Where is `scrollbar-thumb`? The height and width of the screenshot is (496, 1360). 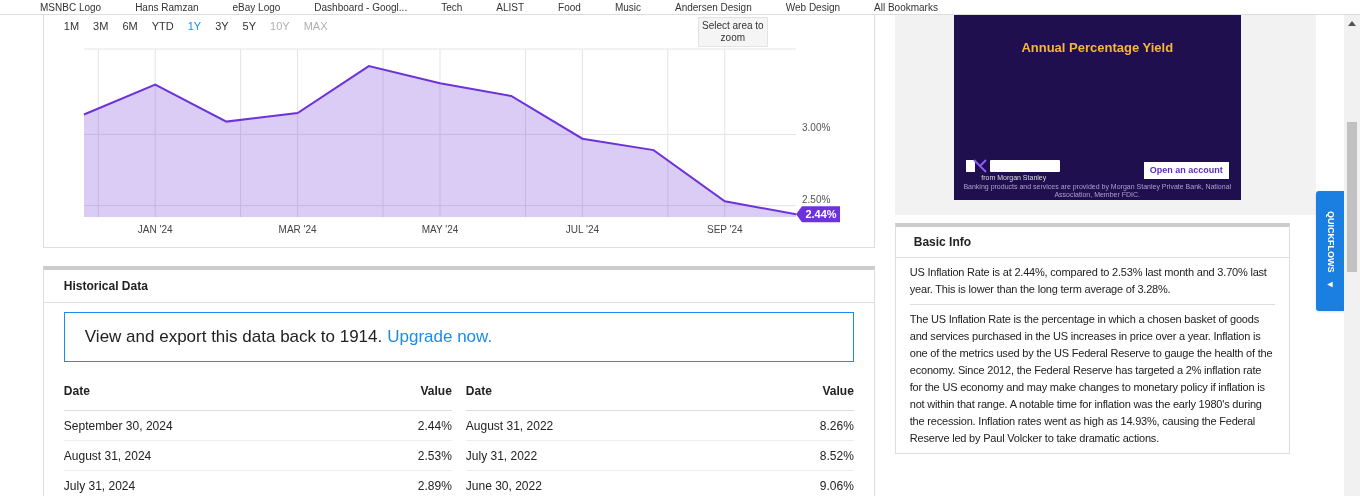
scrollbar-thumb is located at coordinates (1352, 197).